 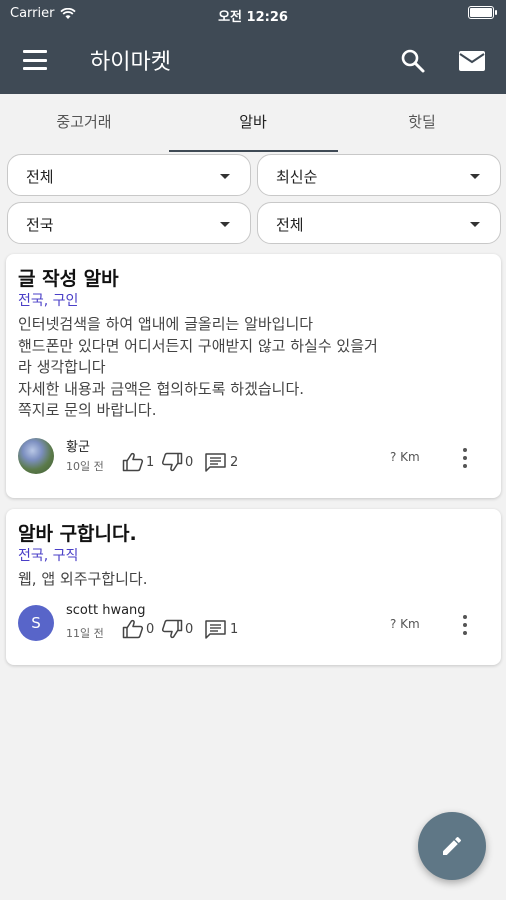 I want to click on tab-parttime: 알바, so click(x=253, y=123).